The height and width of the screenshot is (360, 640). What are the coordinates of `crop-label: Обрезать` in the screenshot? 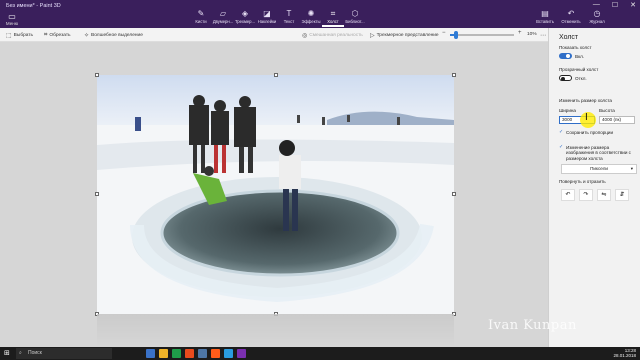 It's located at (60, 35).